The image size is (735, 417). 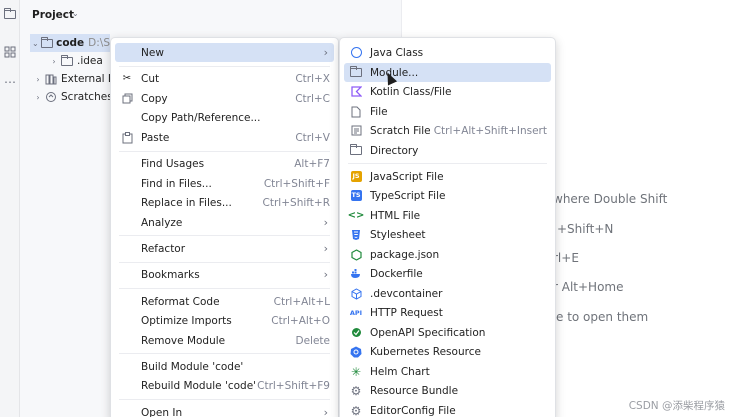 What do you see at coordinates (183, 340) in the screenshot?
I see `menu-item-label: Remove Module` at bounding box center [183, 340].